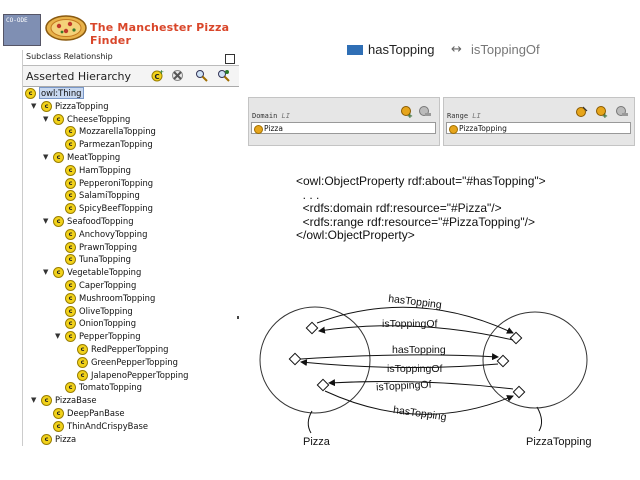 Image resolution: width=640 pixels, height=480 pixels. What do you see at coordinates (108, 323) in the screenshot?
I see `tree-item-label: OnionTopping` at bounding box center [108, 323].